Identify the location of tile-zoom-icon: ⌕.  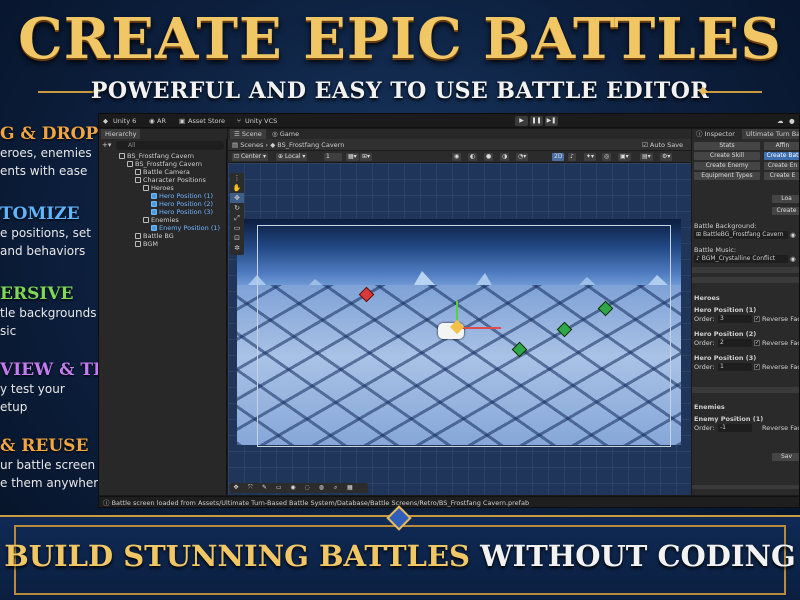
(336, 488).